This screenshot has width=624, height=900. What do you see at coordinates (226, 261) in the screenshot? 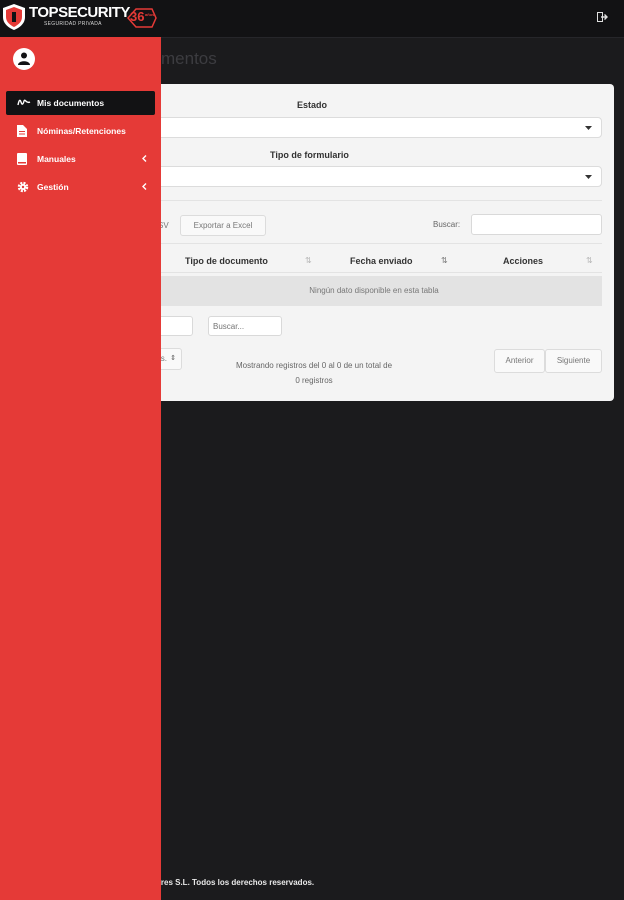
I see `column-header-tipo-documento: Tipo de documento` at bounding box center [226, 261].